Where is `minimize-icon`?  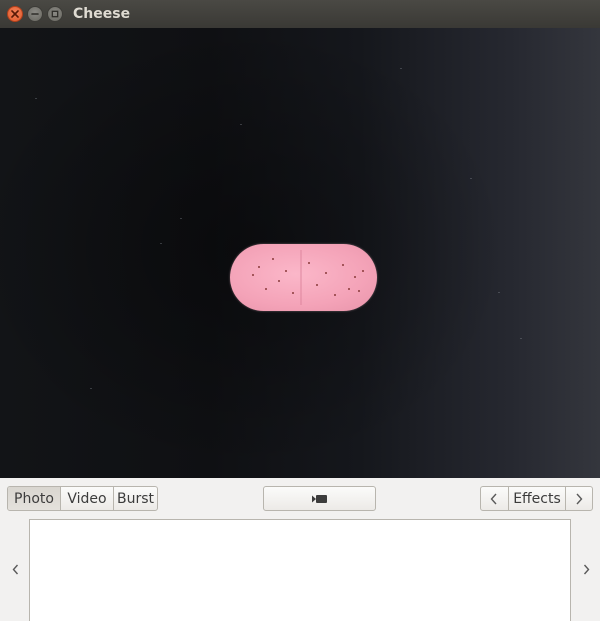 minimize-icon is located at coordinates (35, 14).